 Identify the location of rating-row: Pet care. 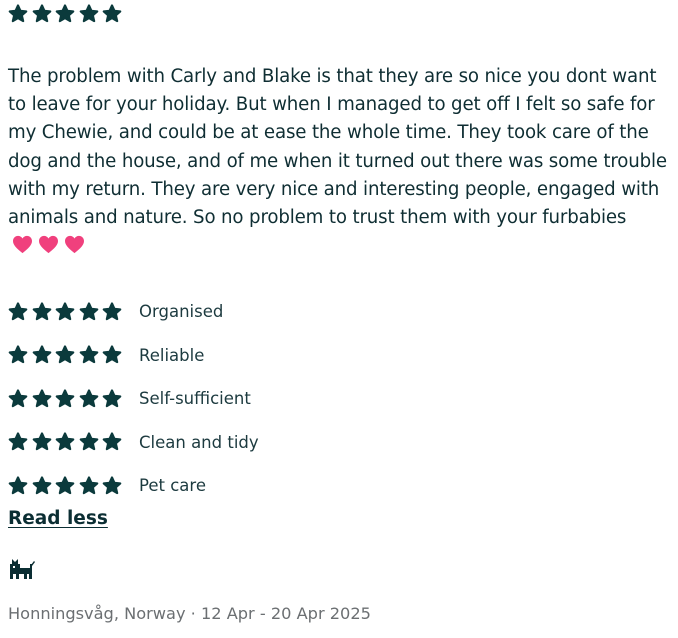
(133, 486).